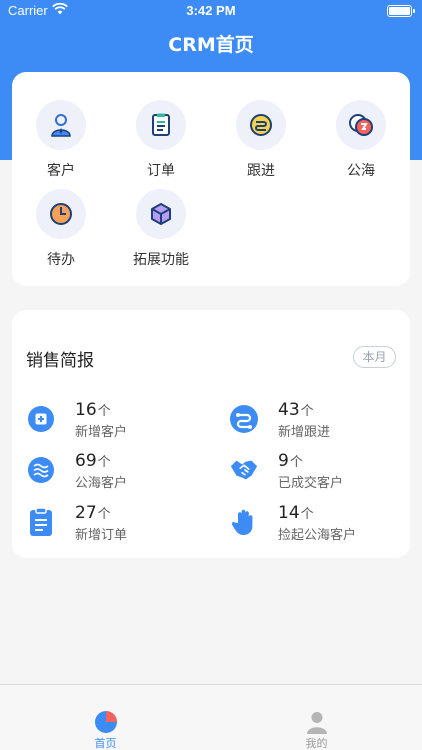 The height and width of the screenshot is (750, 422). Describe the element at coordinates (361, 171) in the screenshot. I see `menu-label: 公海` at that location.